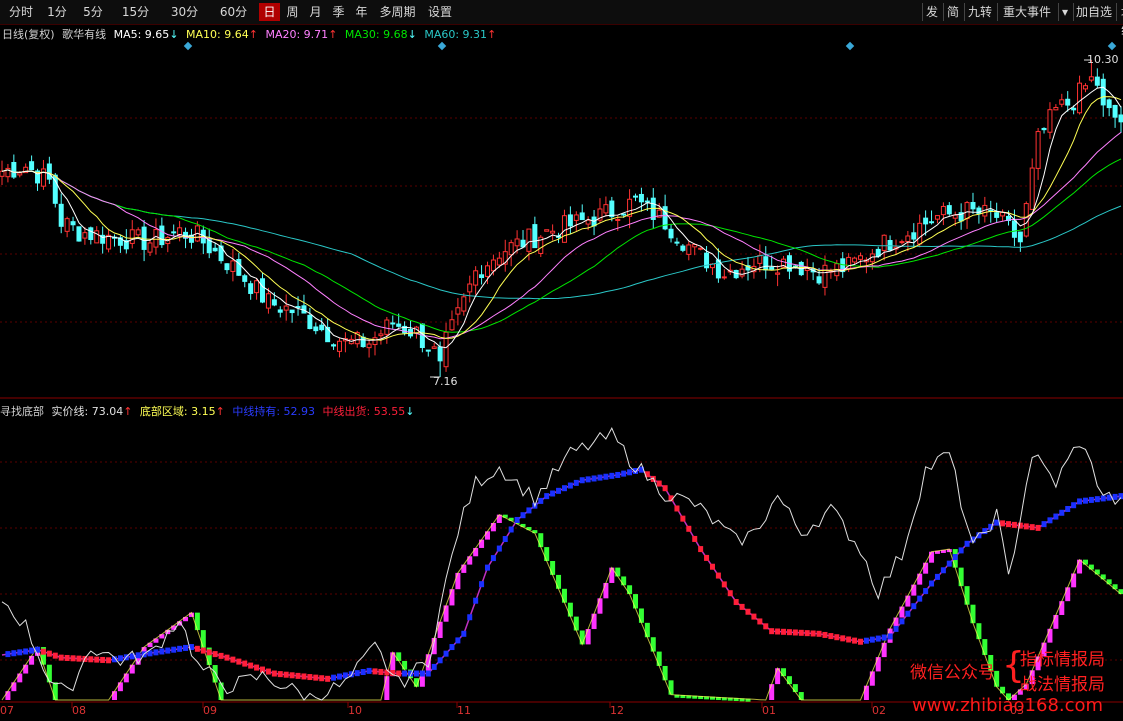 The image size is (1123, 721). I want to click on period-tab-6: 日, so click(269, 12).